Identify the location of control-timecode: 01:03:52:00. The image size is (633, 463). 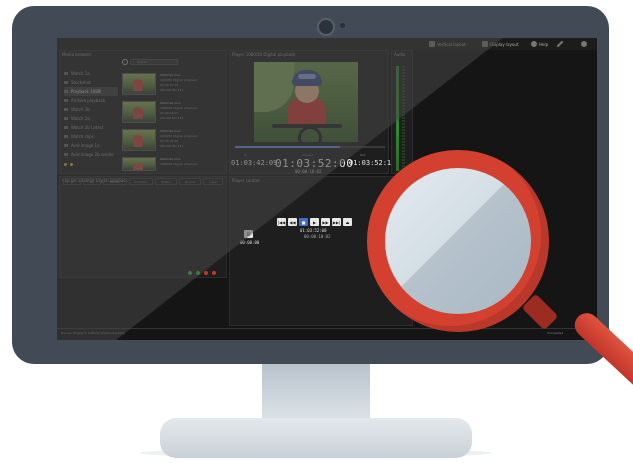
(313, 230).